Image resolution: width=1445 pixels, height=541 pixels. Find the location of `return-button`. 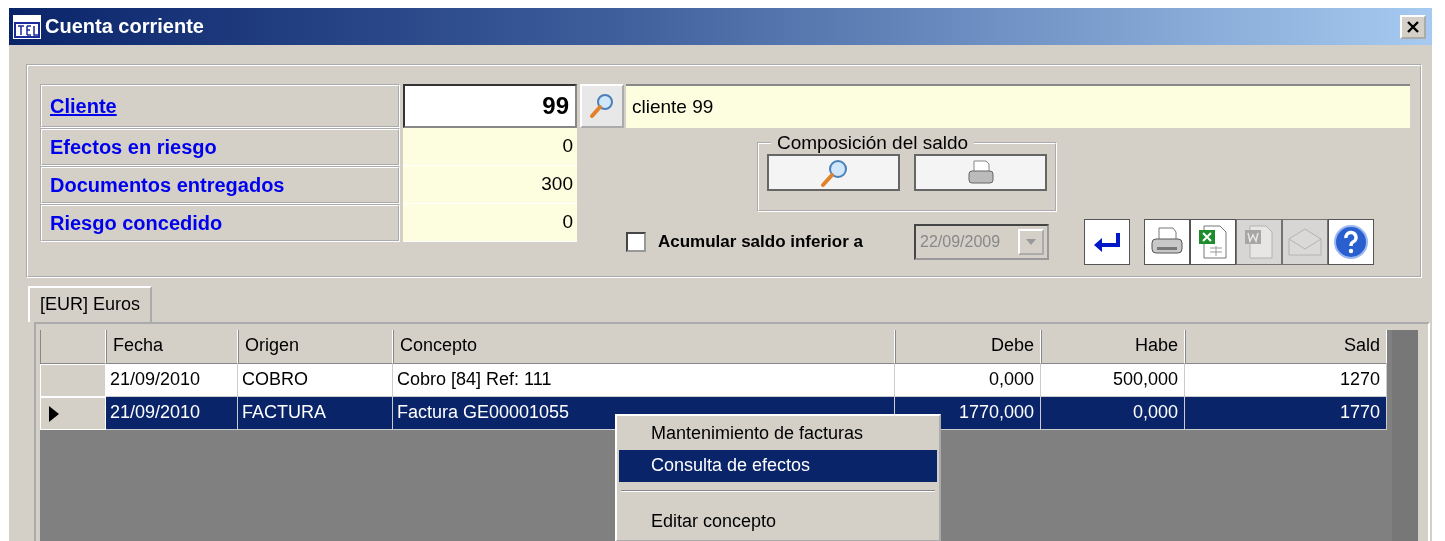

return-button is located at coordinates (1107, 242).